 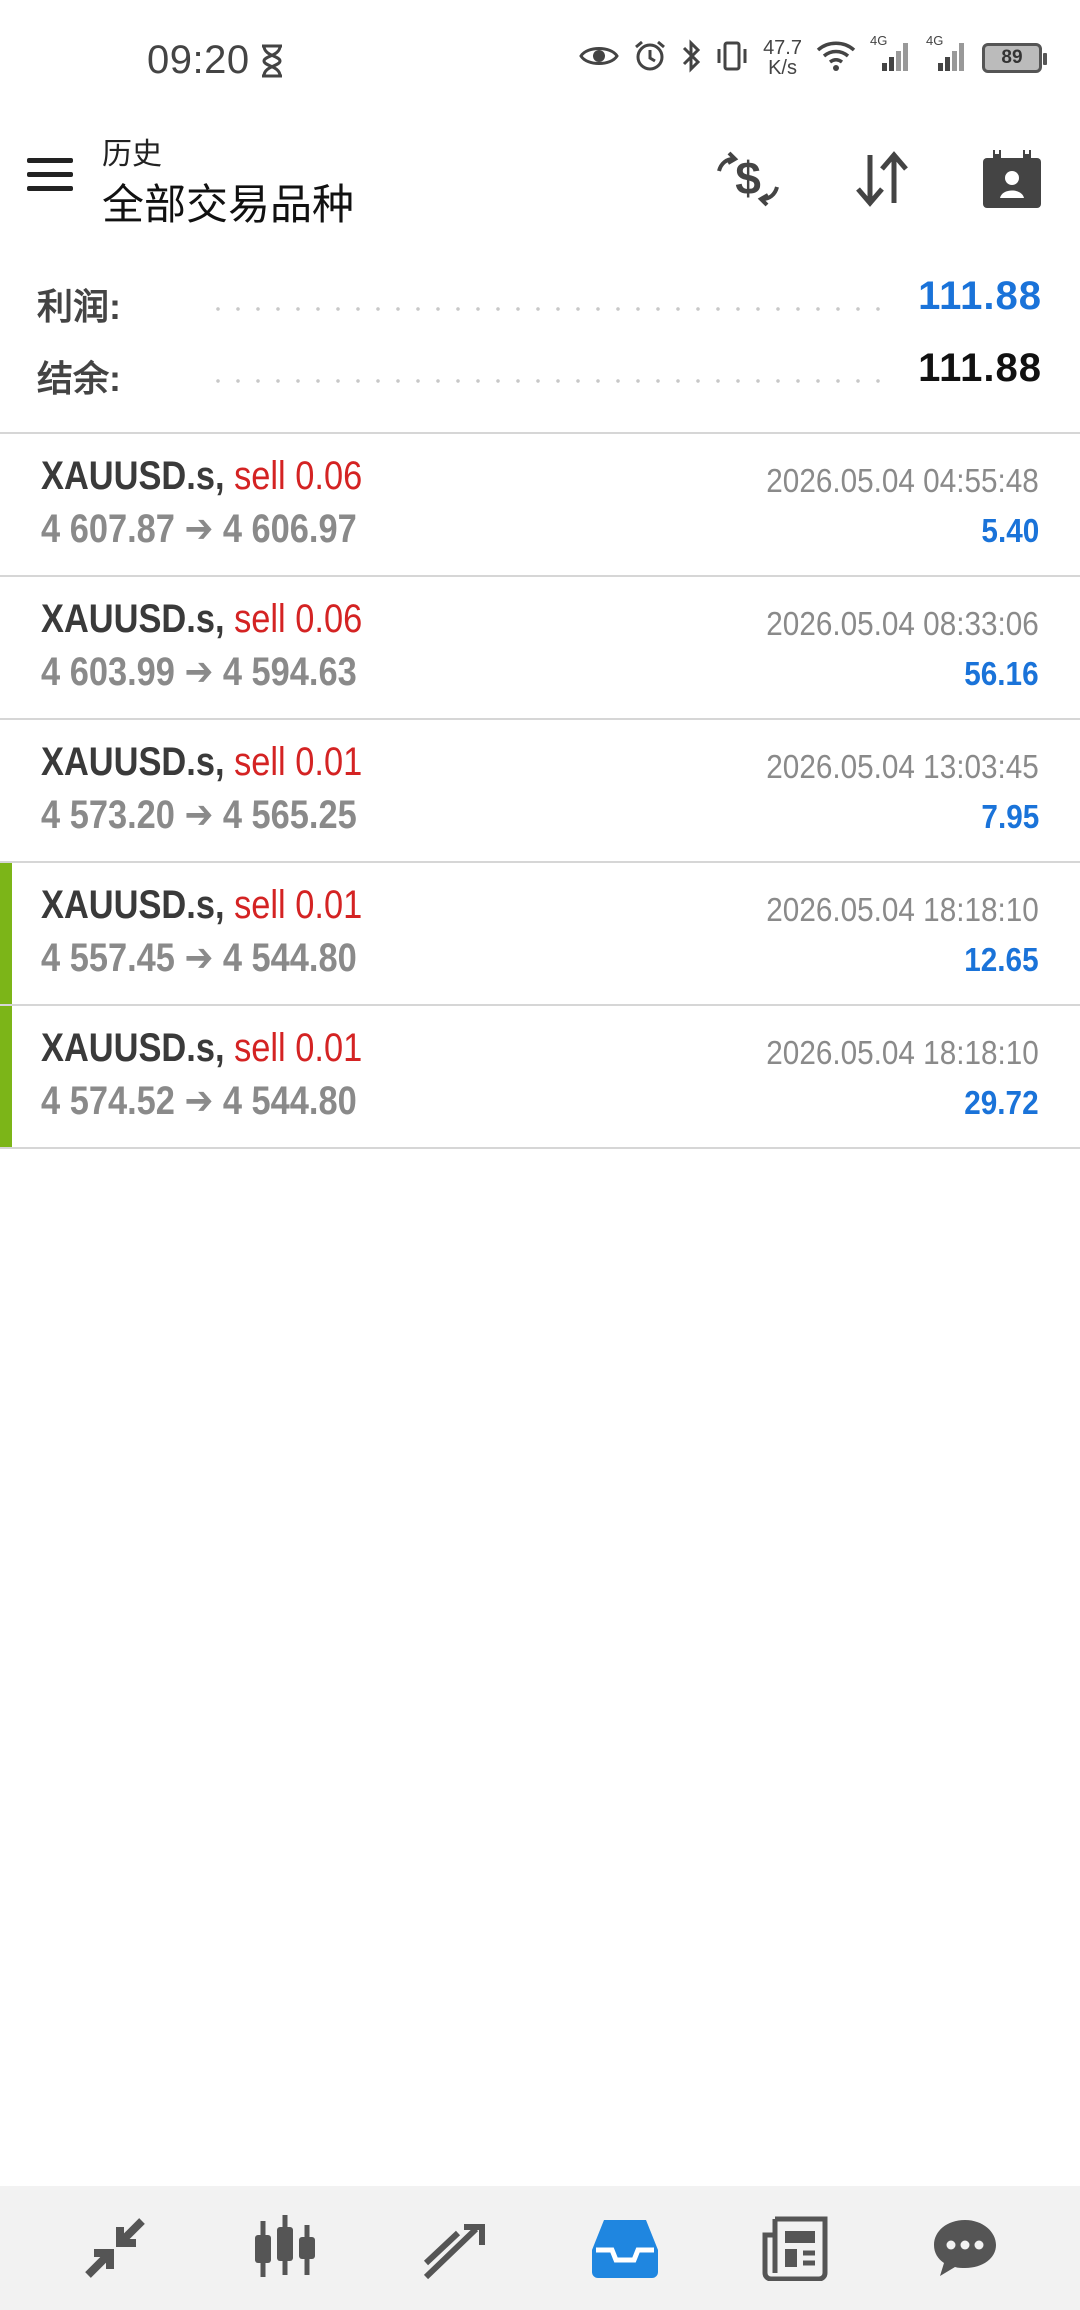 What do you see at coordinates (1010, 816) in the screenshot?
I see `deal-profit: 7.95` at bounding box center [1010, 816].